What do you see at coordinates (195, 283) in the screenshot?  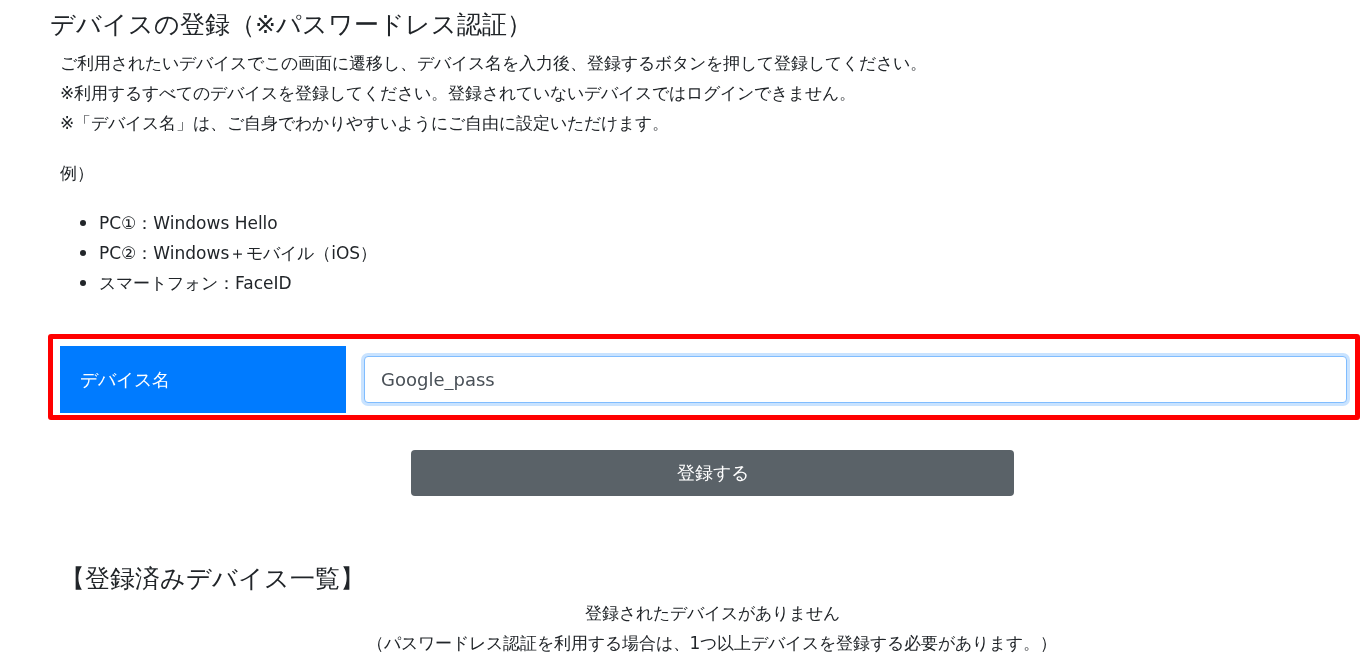 I see `example-item: スマートフォン：FaceID` at bounding box center [195, 283].